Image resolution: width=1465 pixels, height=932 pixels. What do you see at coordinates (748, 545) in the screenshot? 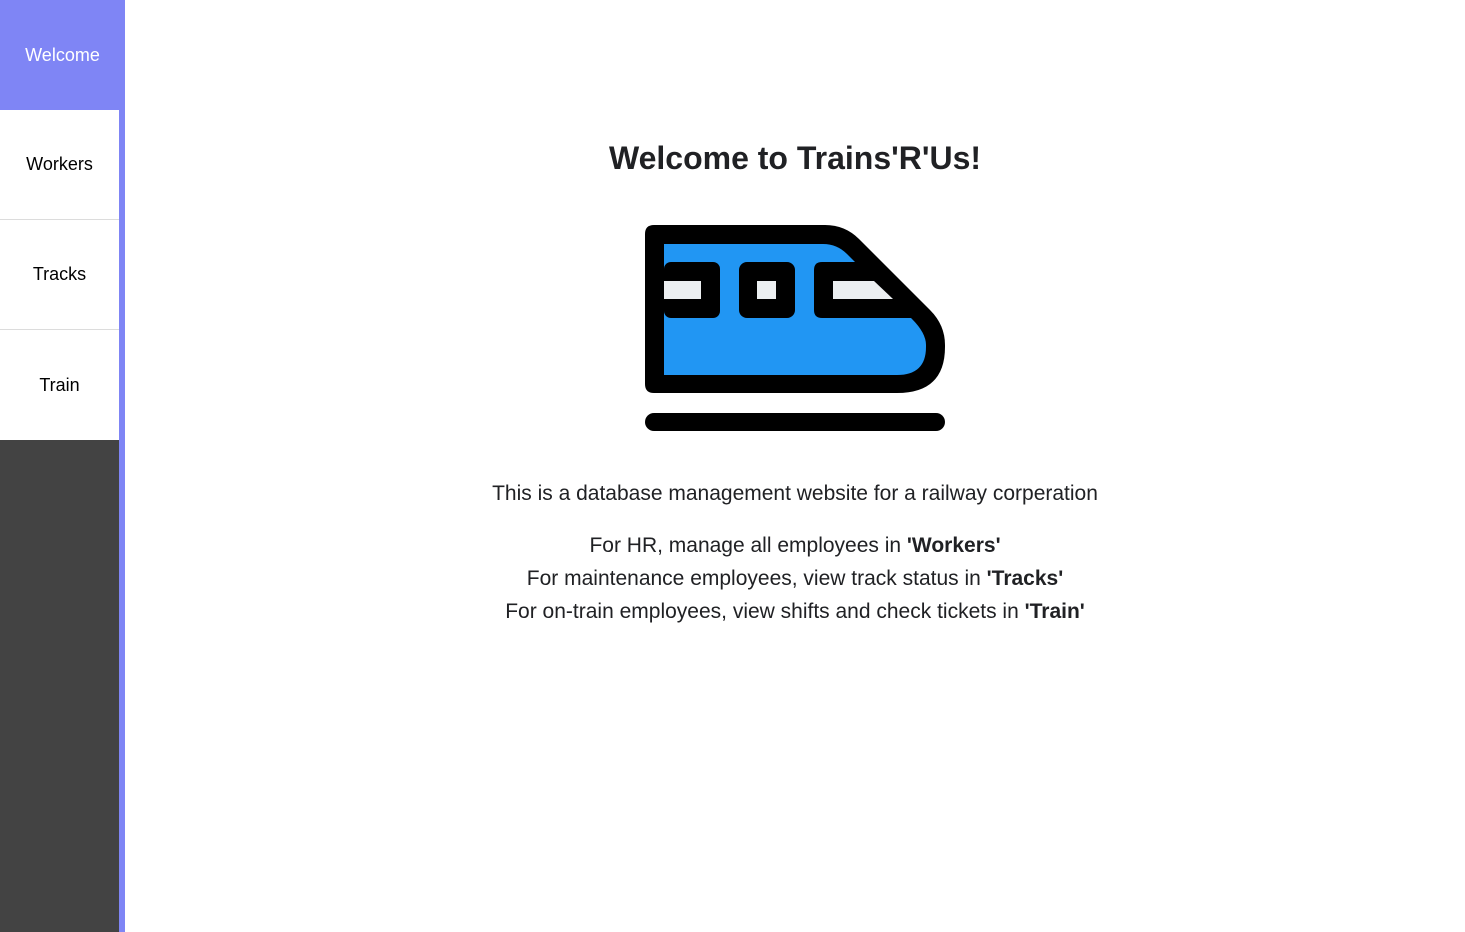
I see `guide-line-text: For HR, manage all employees in` at bounding box center [748, 545].